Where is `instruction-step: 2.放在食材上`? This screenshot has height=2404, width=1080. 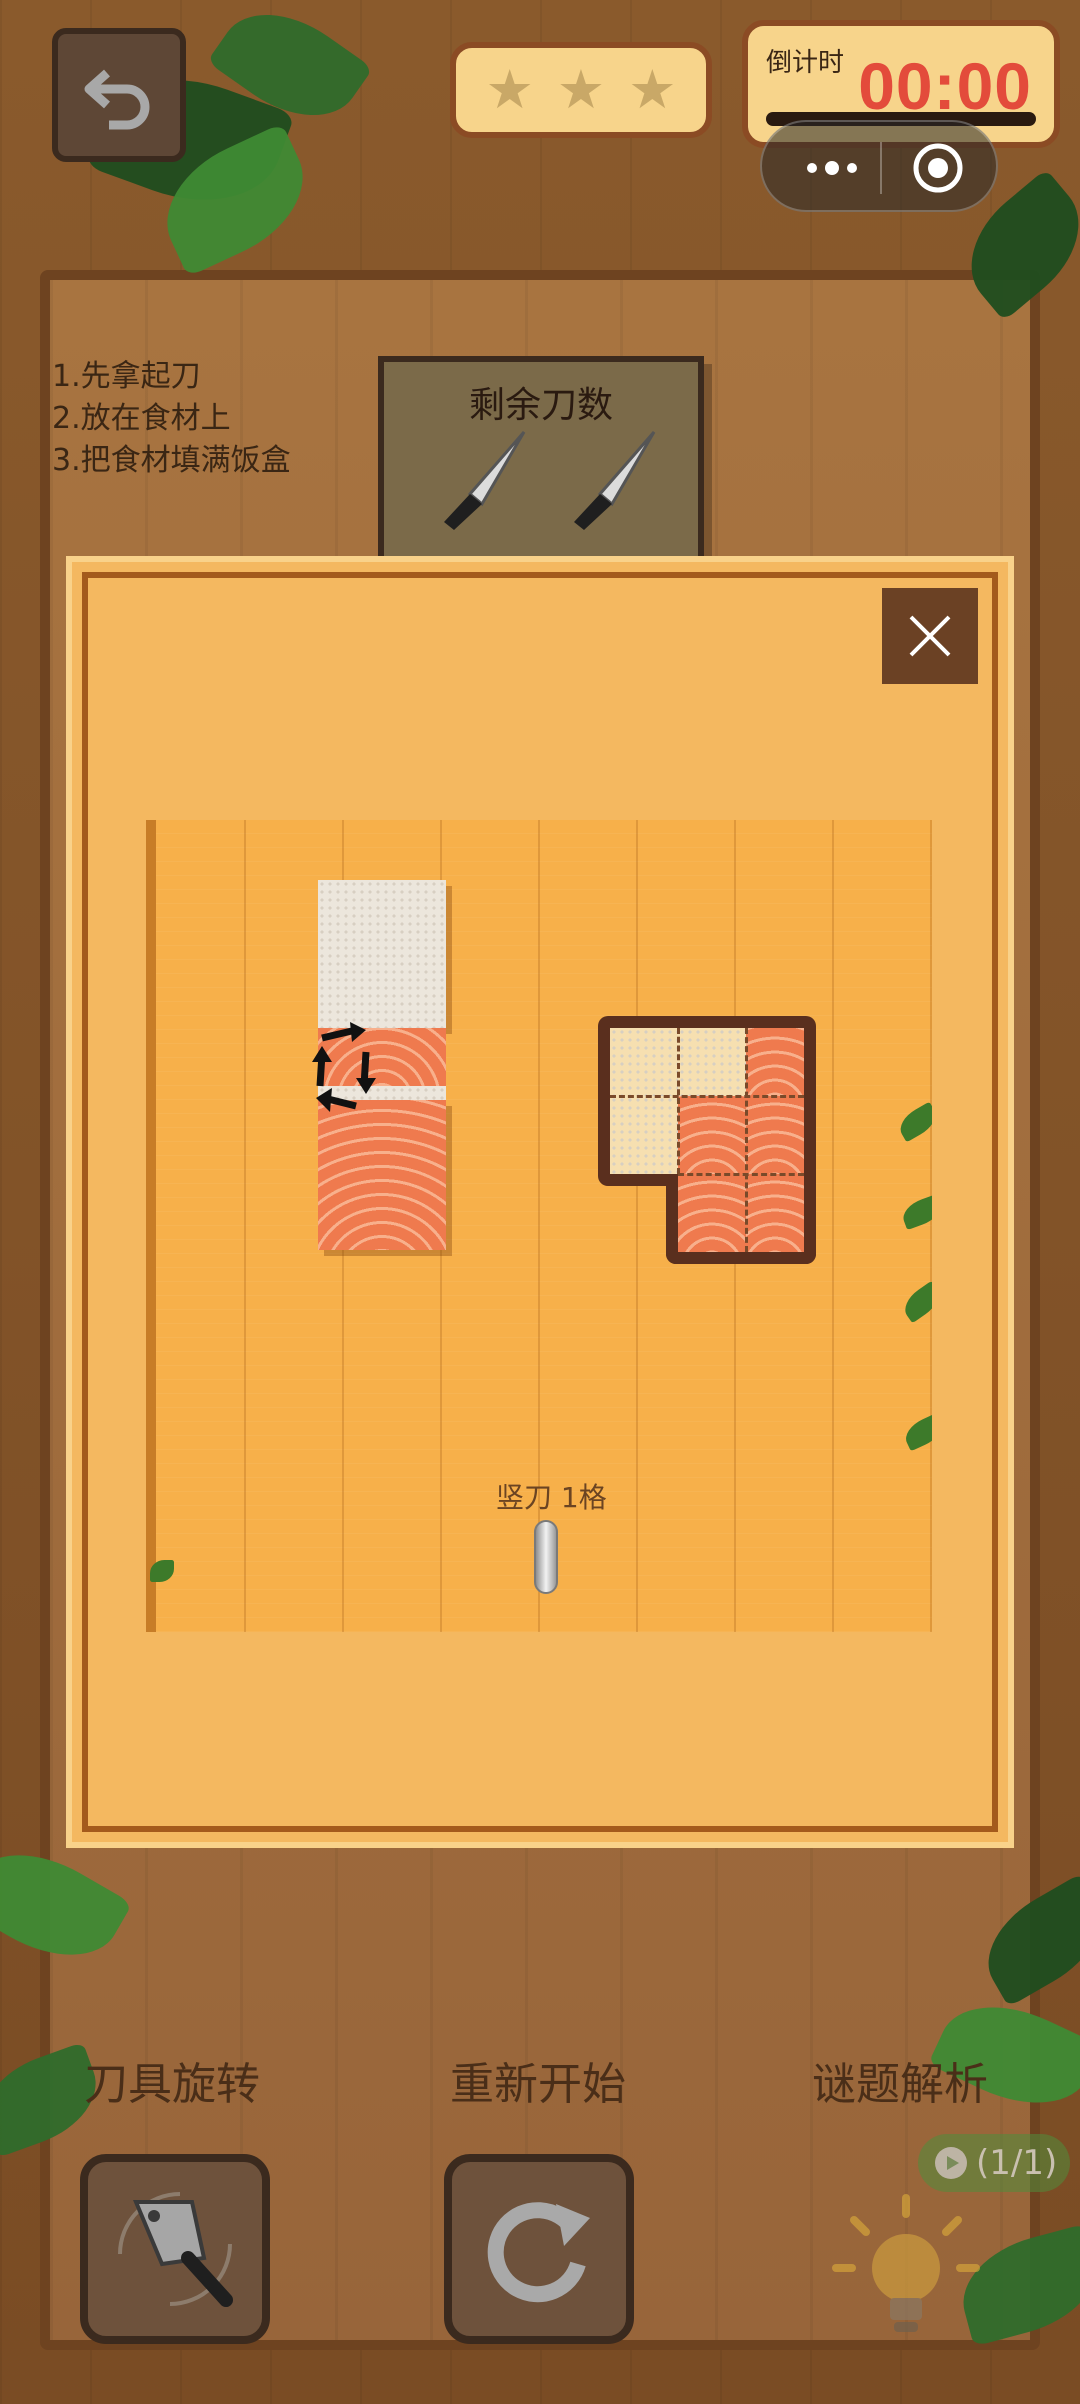 instruction-step: 2.放在食材上 is located at coordinates (141, 418).